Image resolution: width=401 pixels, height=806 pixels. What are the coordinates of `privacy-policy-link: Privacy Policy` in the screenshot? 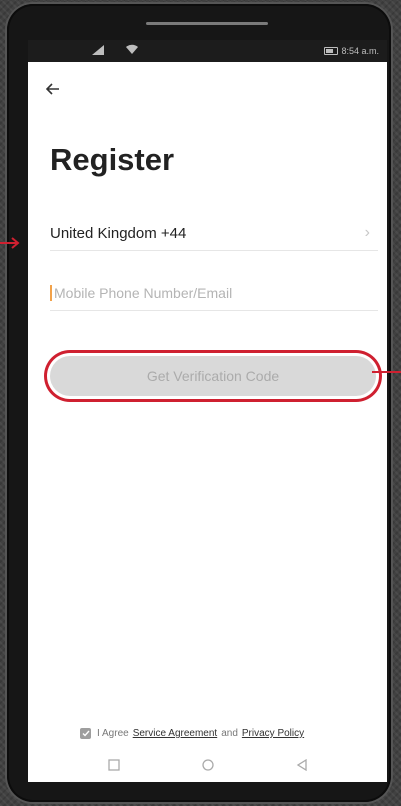 It's located at (273, 733).